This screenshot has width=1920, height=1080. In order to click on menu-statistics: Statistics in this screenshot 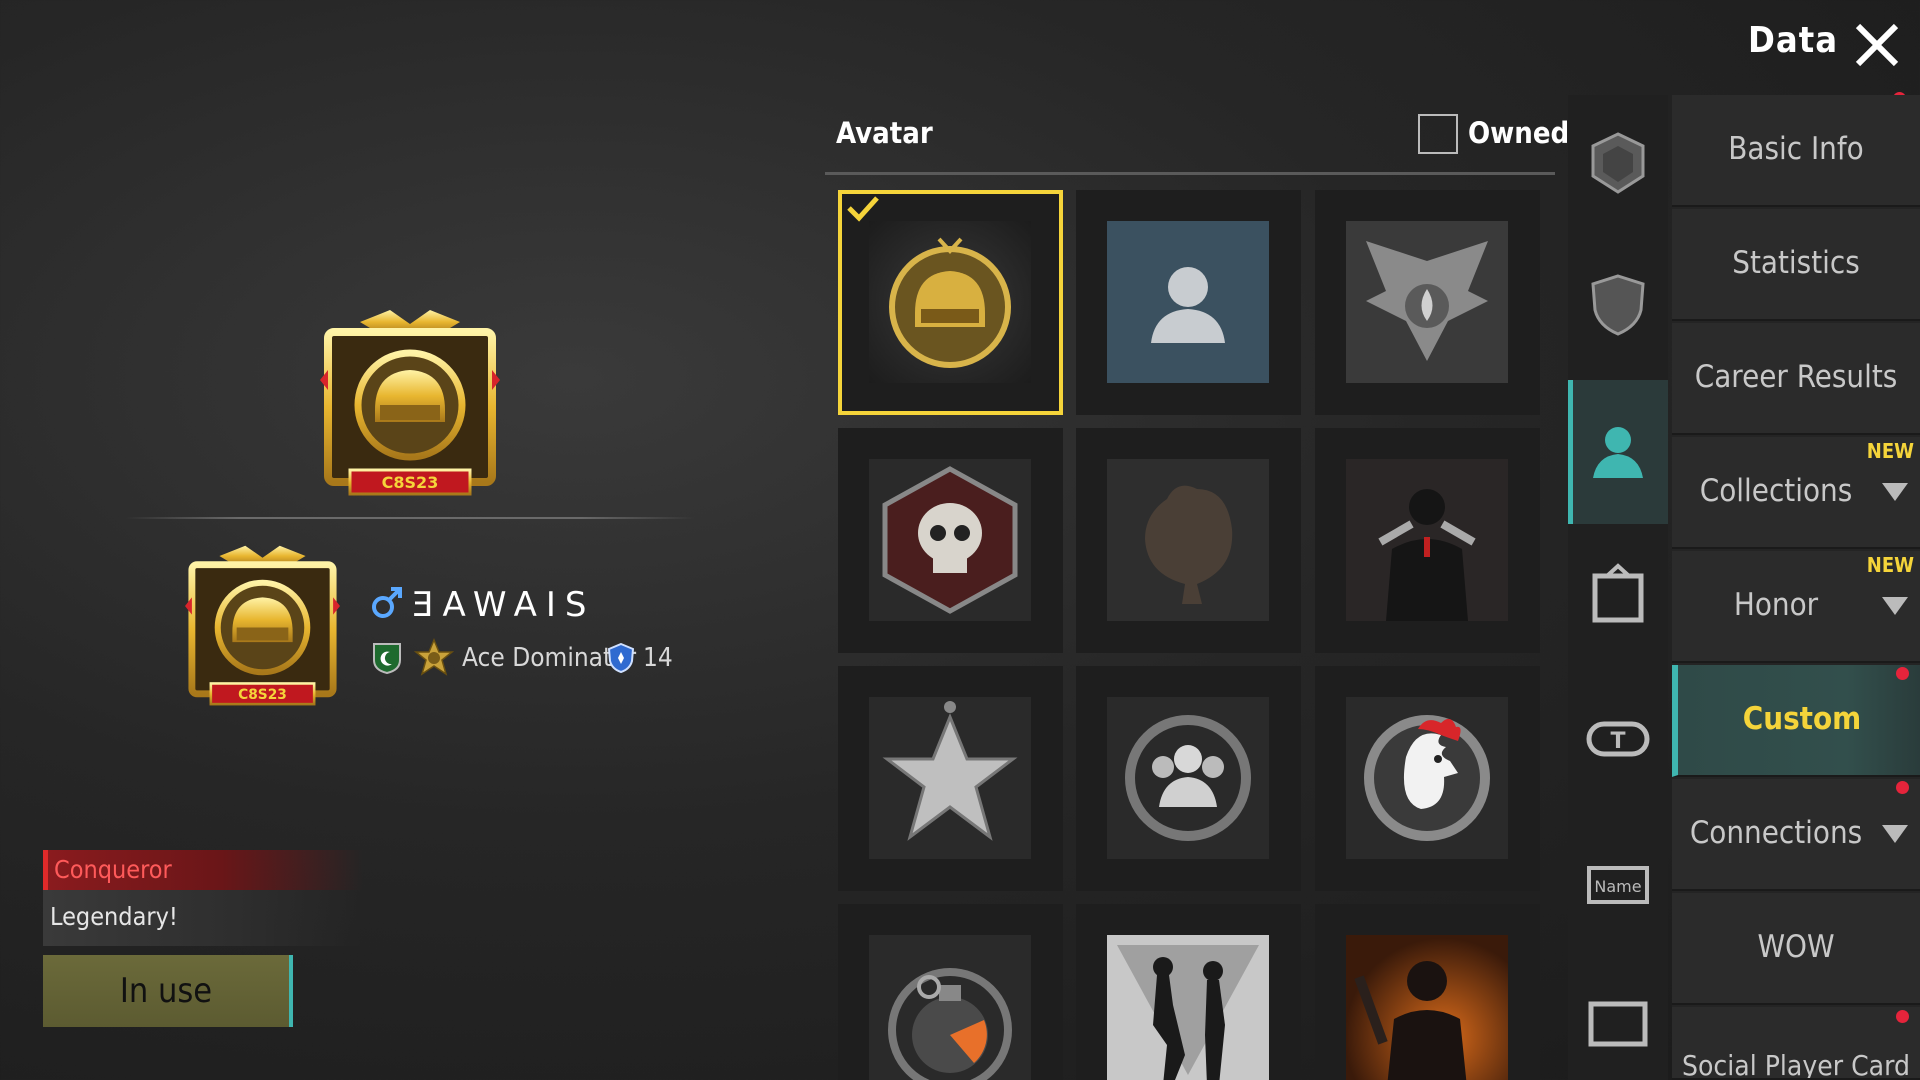, I will do `click(1796, 265)`.